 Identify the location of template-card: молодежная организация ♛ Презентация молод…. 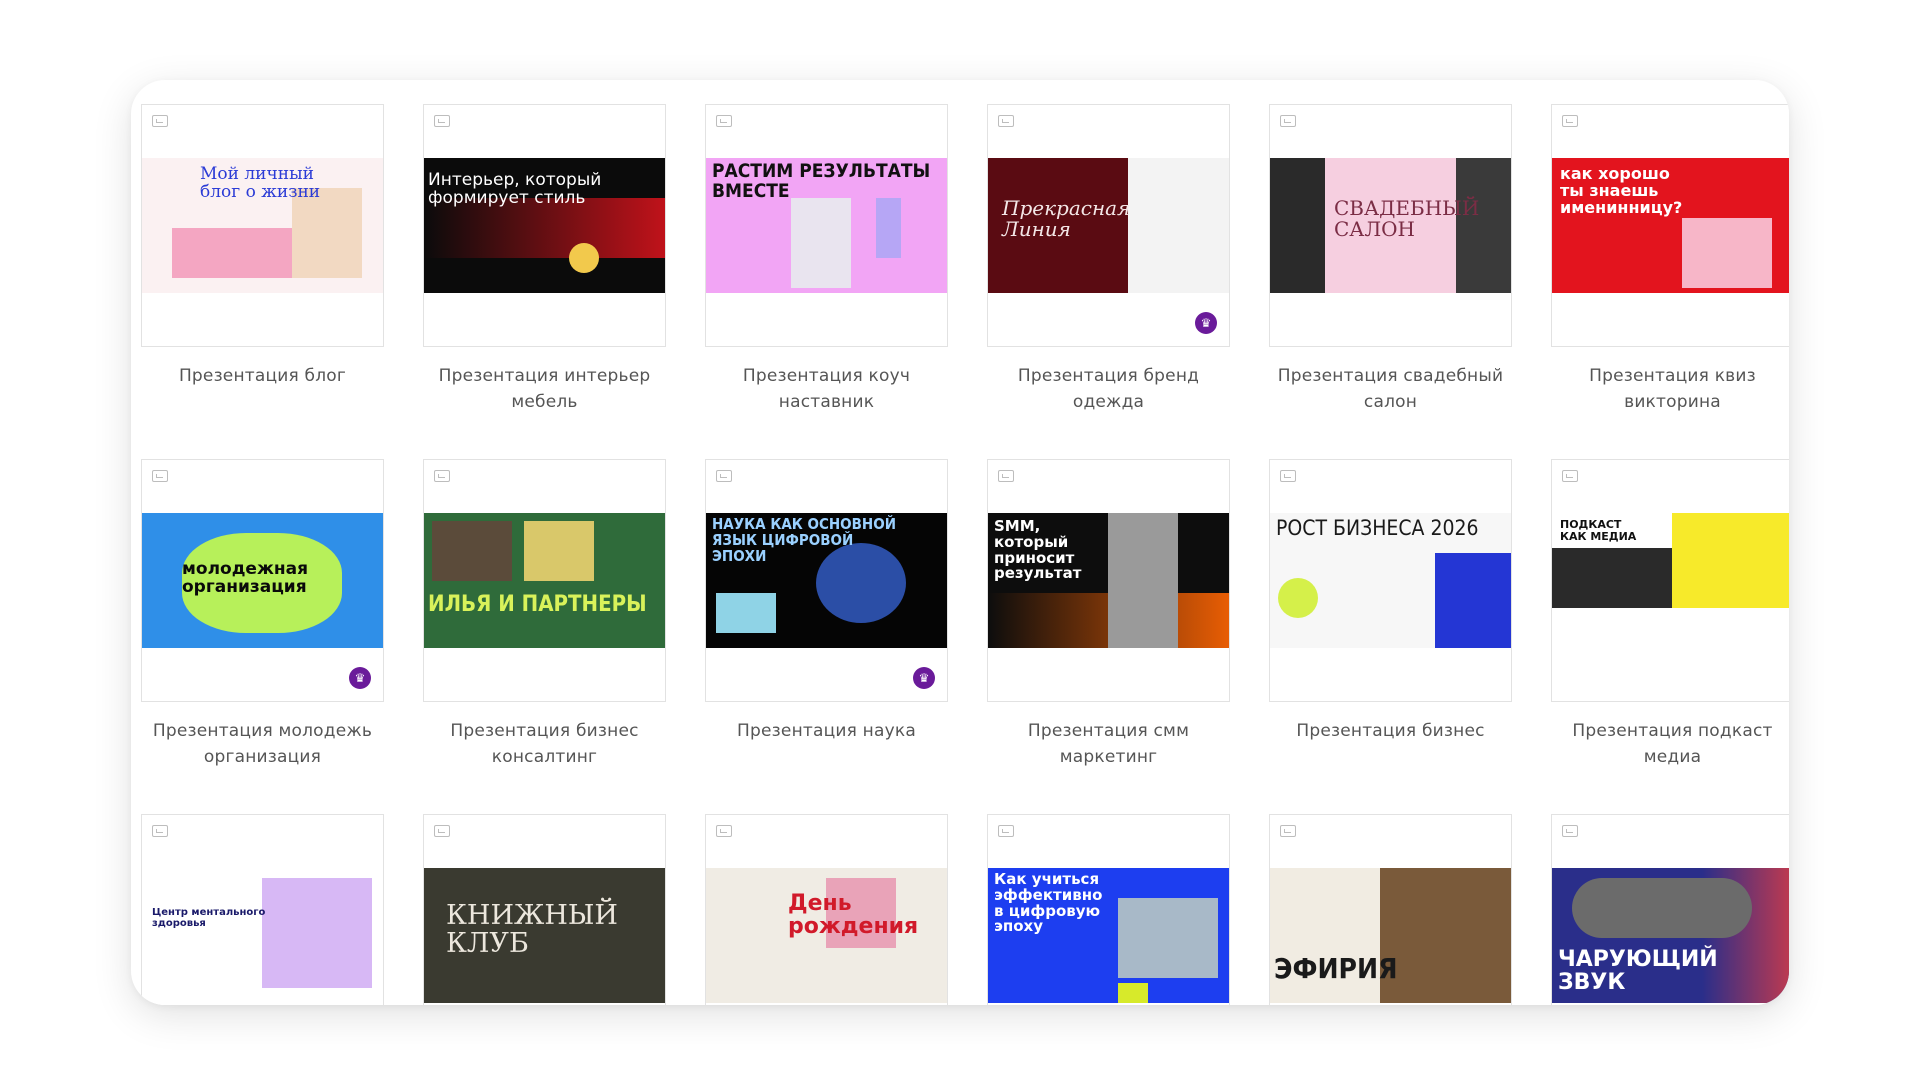
(262, 614).